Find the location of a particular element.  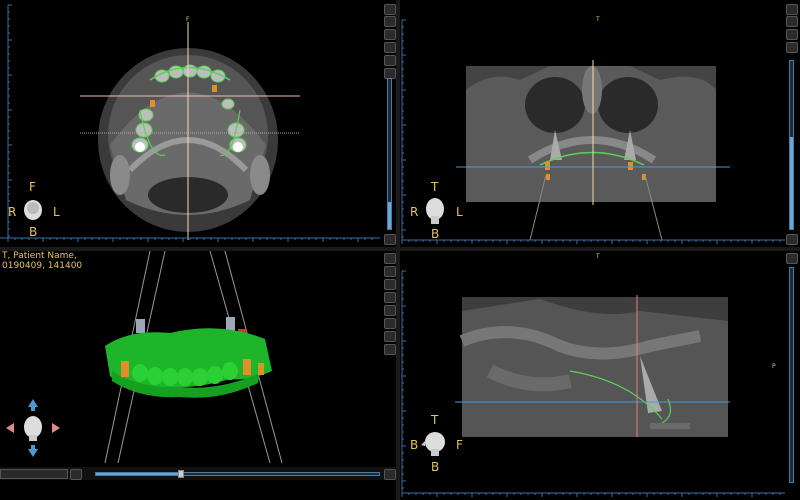

coronal-right-label: R is located at coordinates (414, 212).